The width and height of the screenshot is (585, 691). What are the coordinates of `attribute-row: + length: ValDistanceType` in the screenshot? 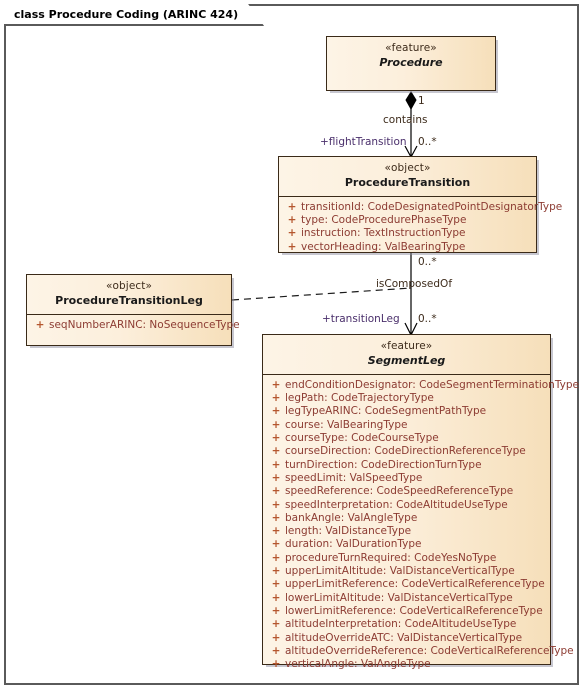 It's located at (406, 531).